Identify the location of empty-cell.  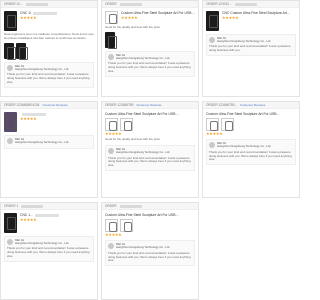
(251, 251).